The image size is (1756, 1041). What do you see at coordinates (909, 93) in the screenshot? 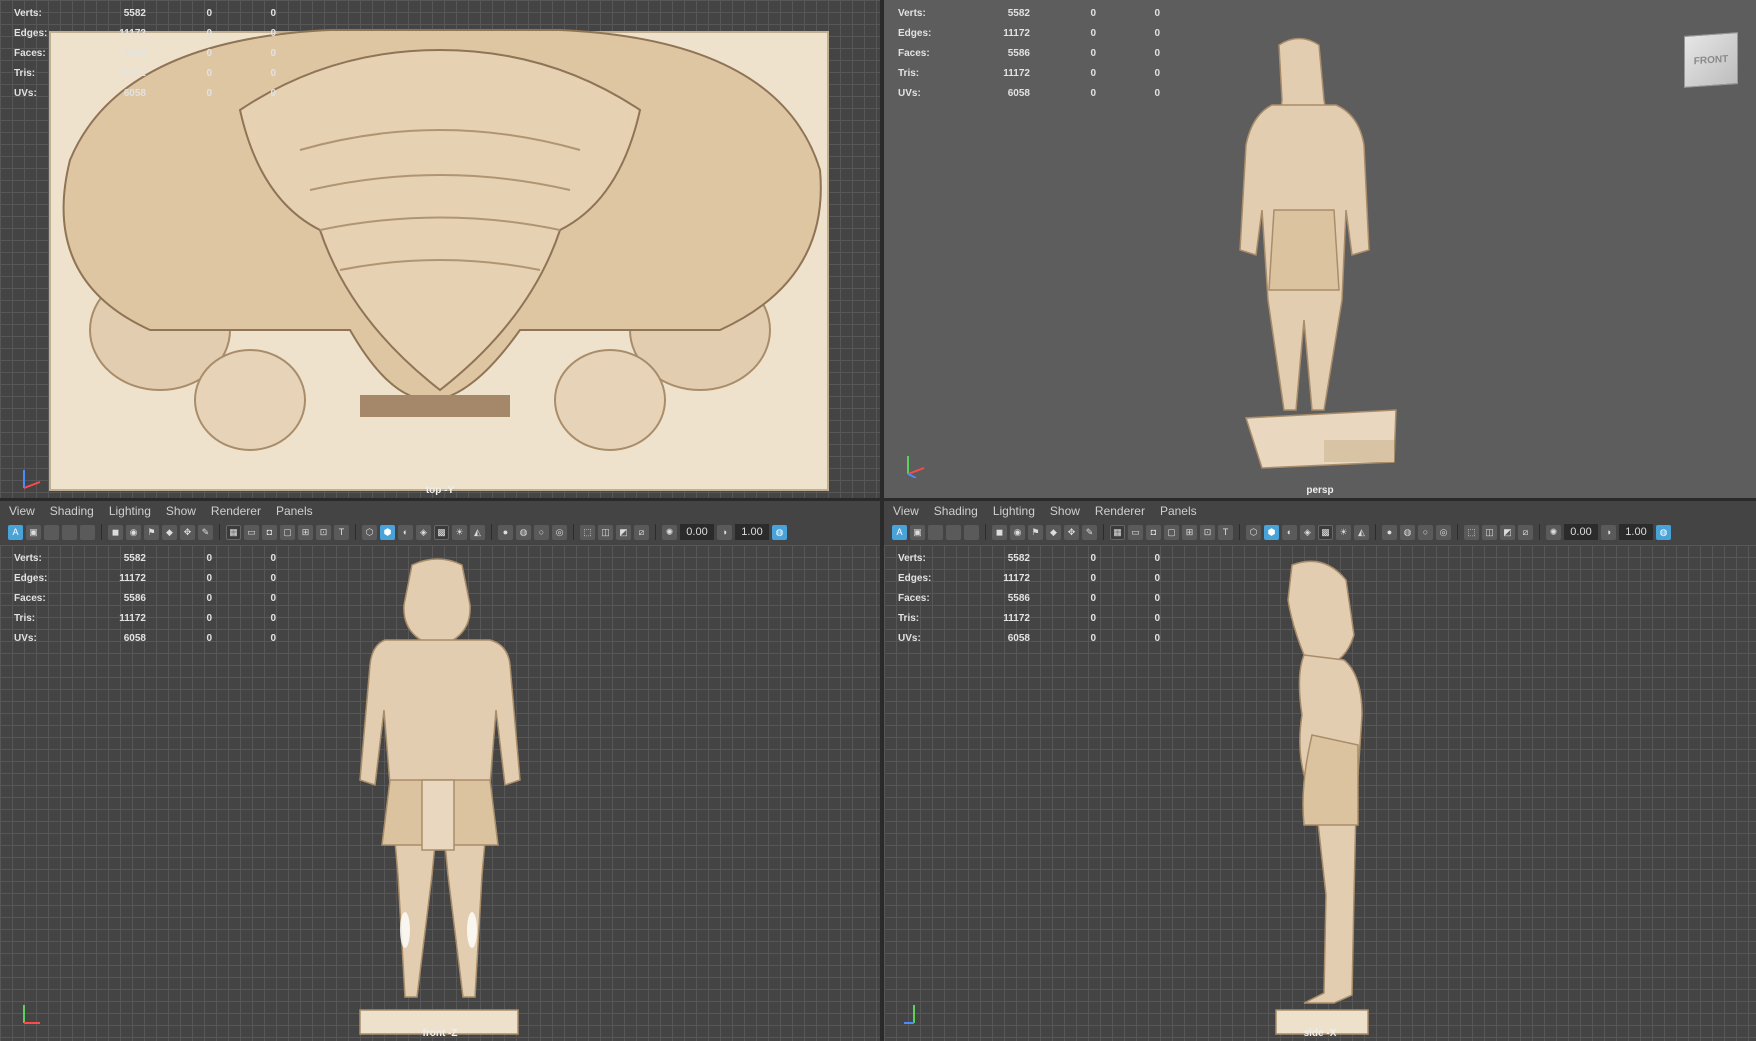
I see `hud-label: UVs:` at bounding box center [909, 93].